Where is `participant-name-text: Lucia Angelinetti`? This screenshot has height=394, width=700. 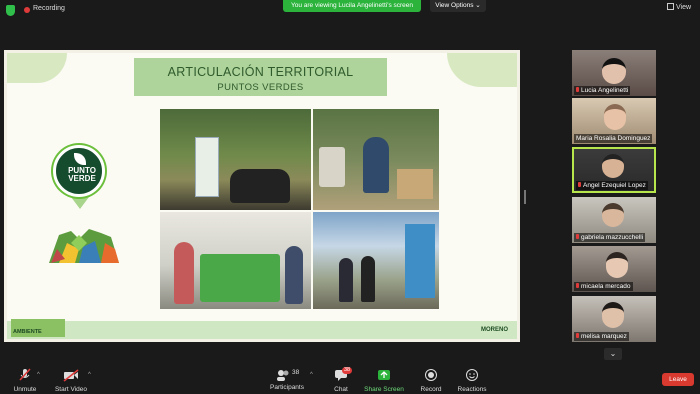 participant-name-text: Lucia Angelinetti is located at coordinates (605, 90).